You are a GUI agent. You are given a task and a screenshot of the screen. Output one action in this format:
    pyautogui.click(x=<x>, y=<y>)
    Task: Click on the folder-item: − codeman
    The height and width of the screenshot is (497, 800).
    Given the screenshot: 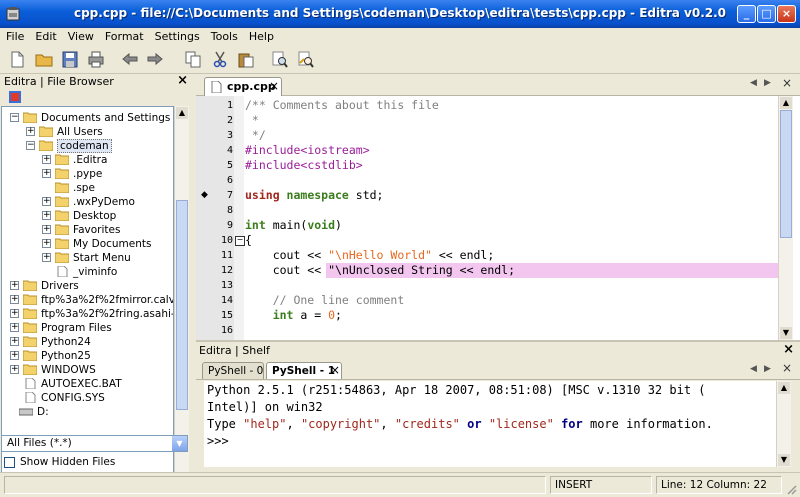 What is the action you would take?
    pyautogui.click(x=87, y=146)
    